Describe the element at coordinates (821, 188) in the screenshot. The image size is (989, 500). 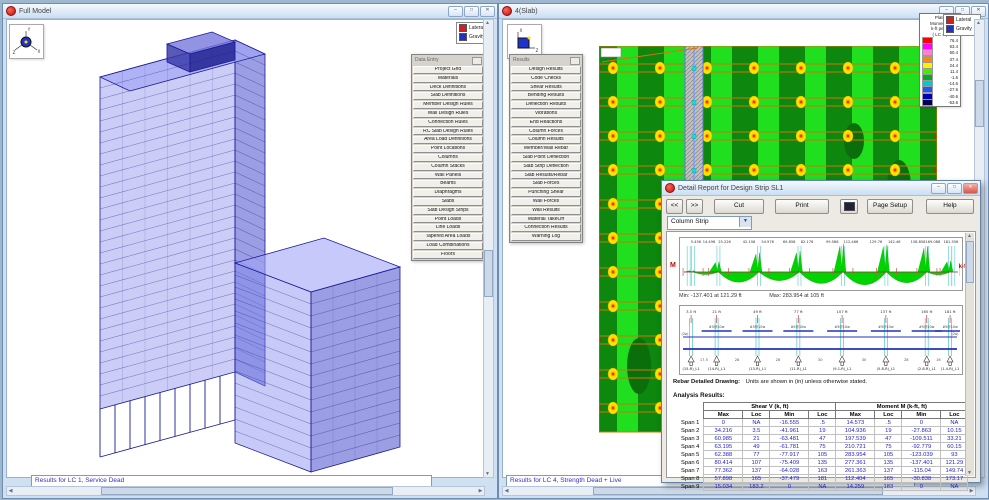
I see `dialog-titlebar: Detail Report for Design Strip SL1 – □ ✕` at that location.